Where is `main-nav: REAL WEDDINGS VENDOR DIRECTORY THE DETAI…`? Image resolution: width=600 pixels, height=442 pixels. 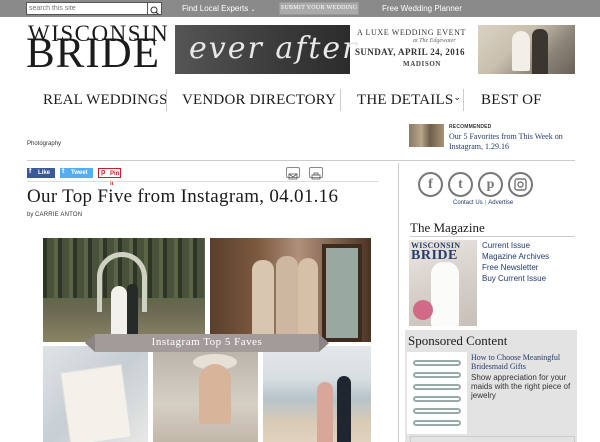 main-nav: REAL WEDDINGS VENDOR DIRECTORY THE DETAI… is located at coordinates (300, 100).